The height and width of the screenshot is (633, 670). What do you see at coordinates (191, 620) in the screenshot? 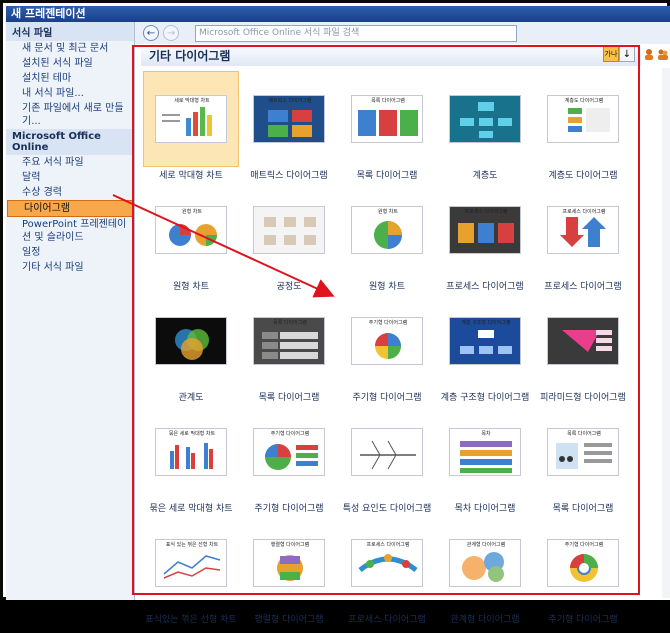
I see `template-label: 표식있는 꺾은 선형 차트` at bounding box center [191, 620].